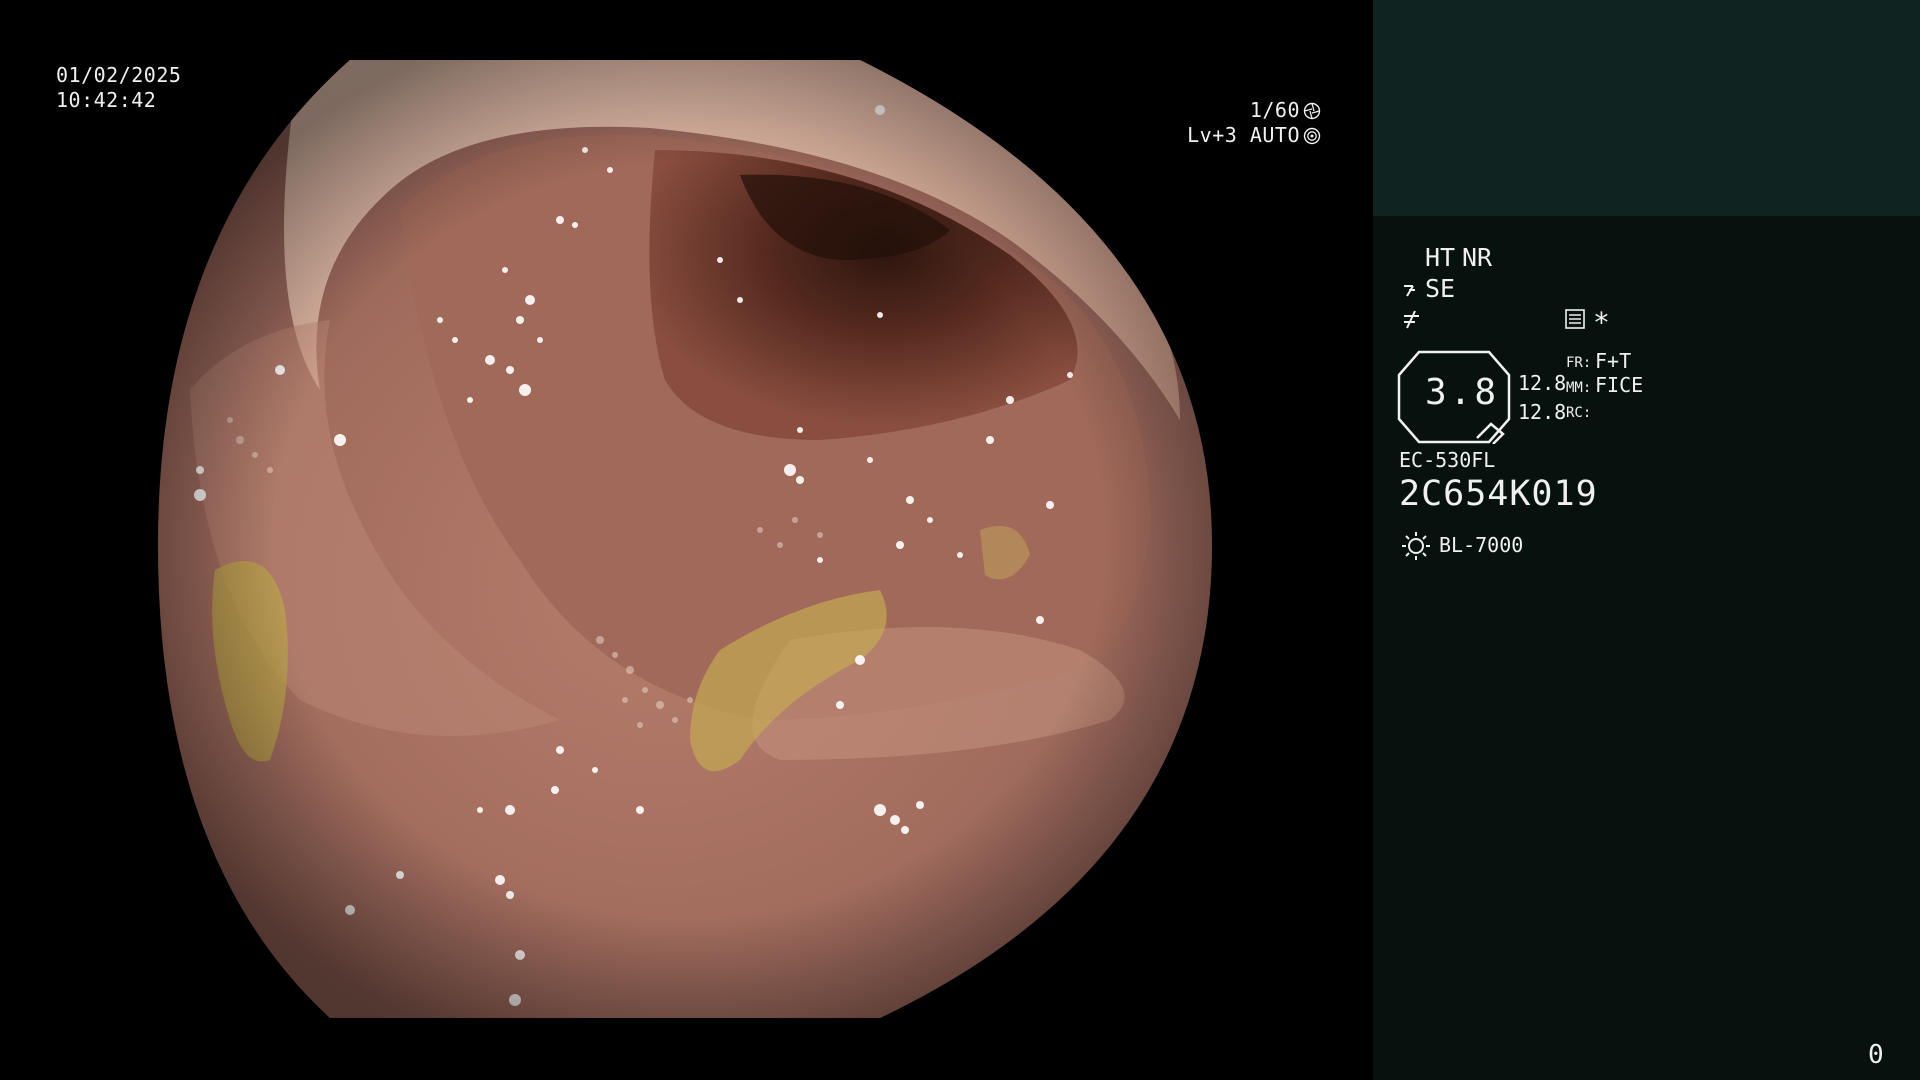 The image size is (1920, 1080). I want to click on fr-value: F+T, so click(1613, 361).